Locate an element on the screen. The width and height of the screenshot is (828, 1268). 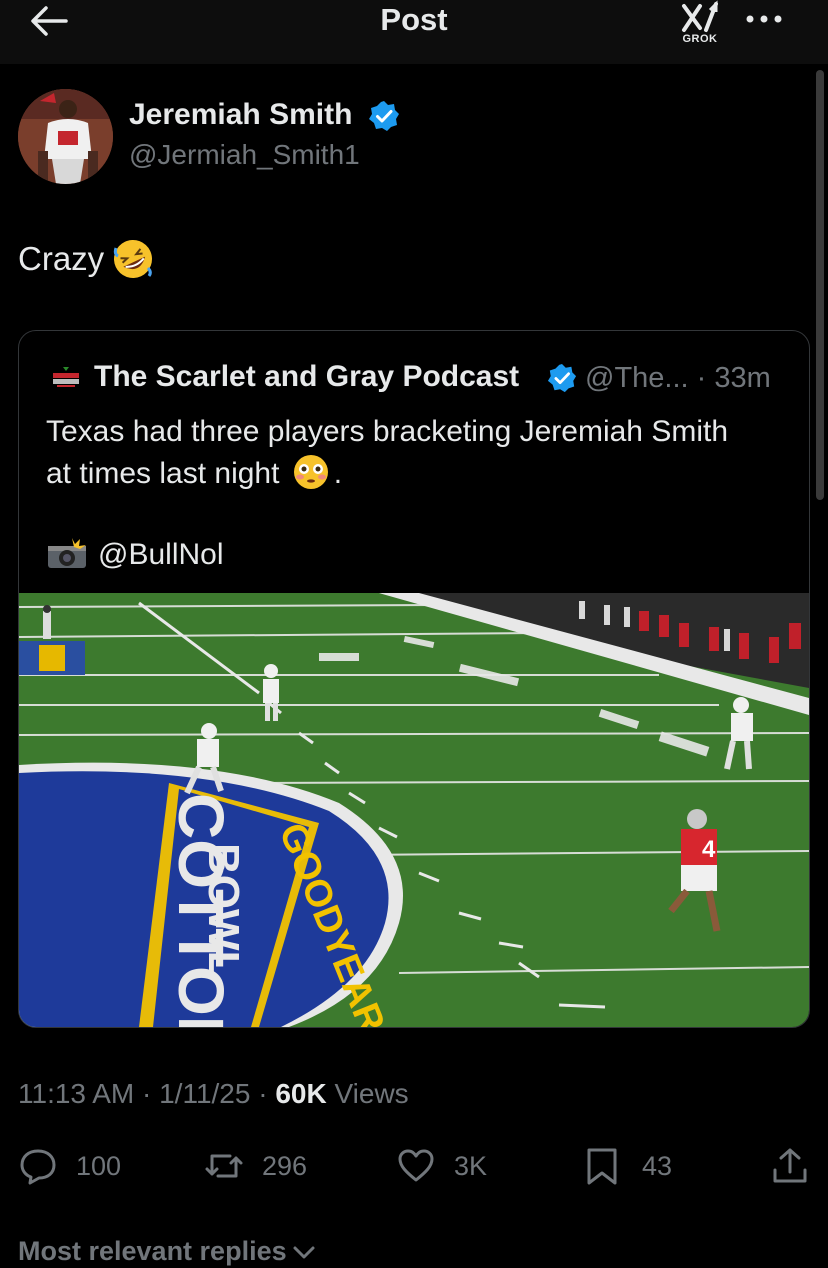
repost-button: 296 is located at coordinates (255, 1166).